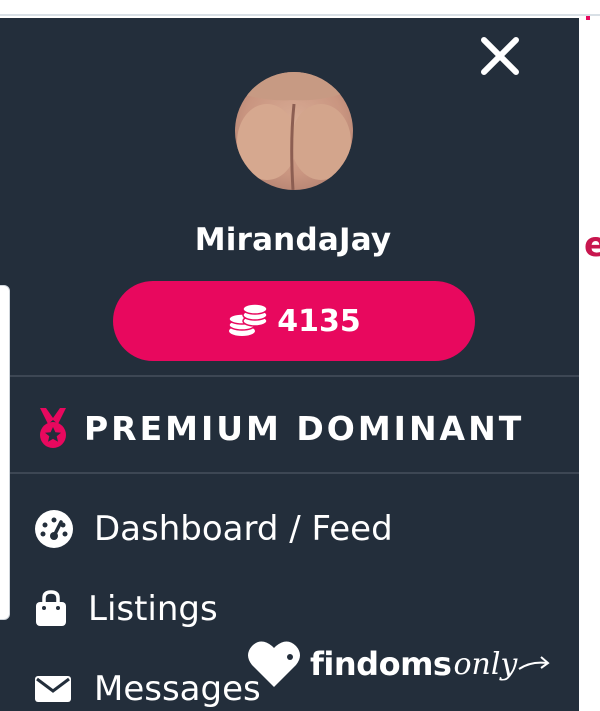 The height and width of the screenshot is (711, 600). What do you see at coordinates (243, 529) in the screenshot?
I see `menu-item-label: Dashboard / Feed` at bounding box center [243, 529].